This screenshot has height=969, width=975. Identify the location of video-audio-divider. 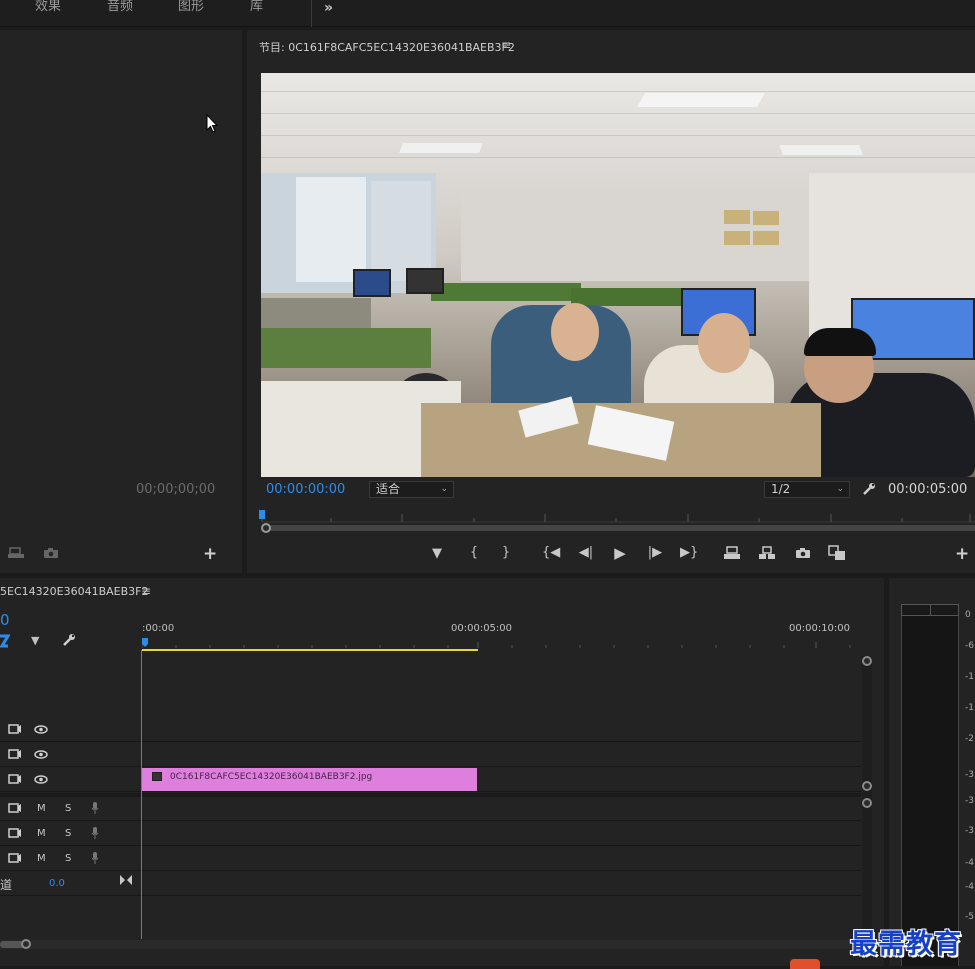
(430, 795).